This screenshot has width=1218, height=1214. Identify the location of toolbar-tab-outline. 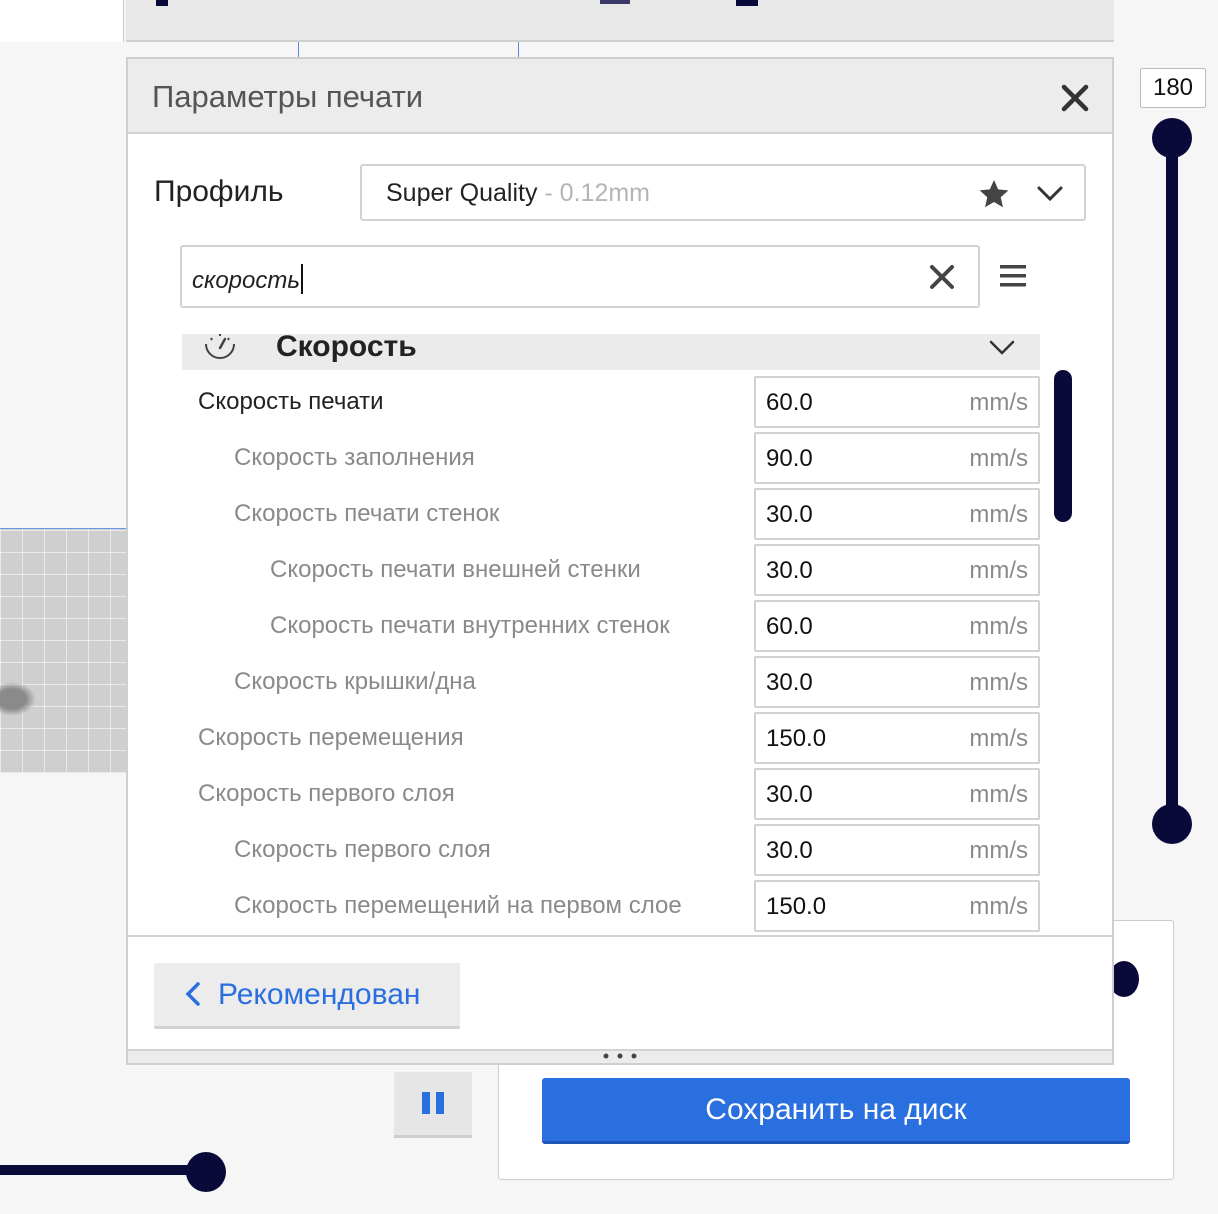
(408, 50).